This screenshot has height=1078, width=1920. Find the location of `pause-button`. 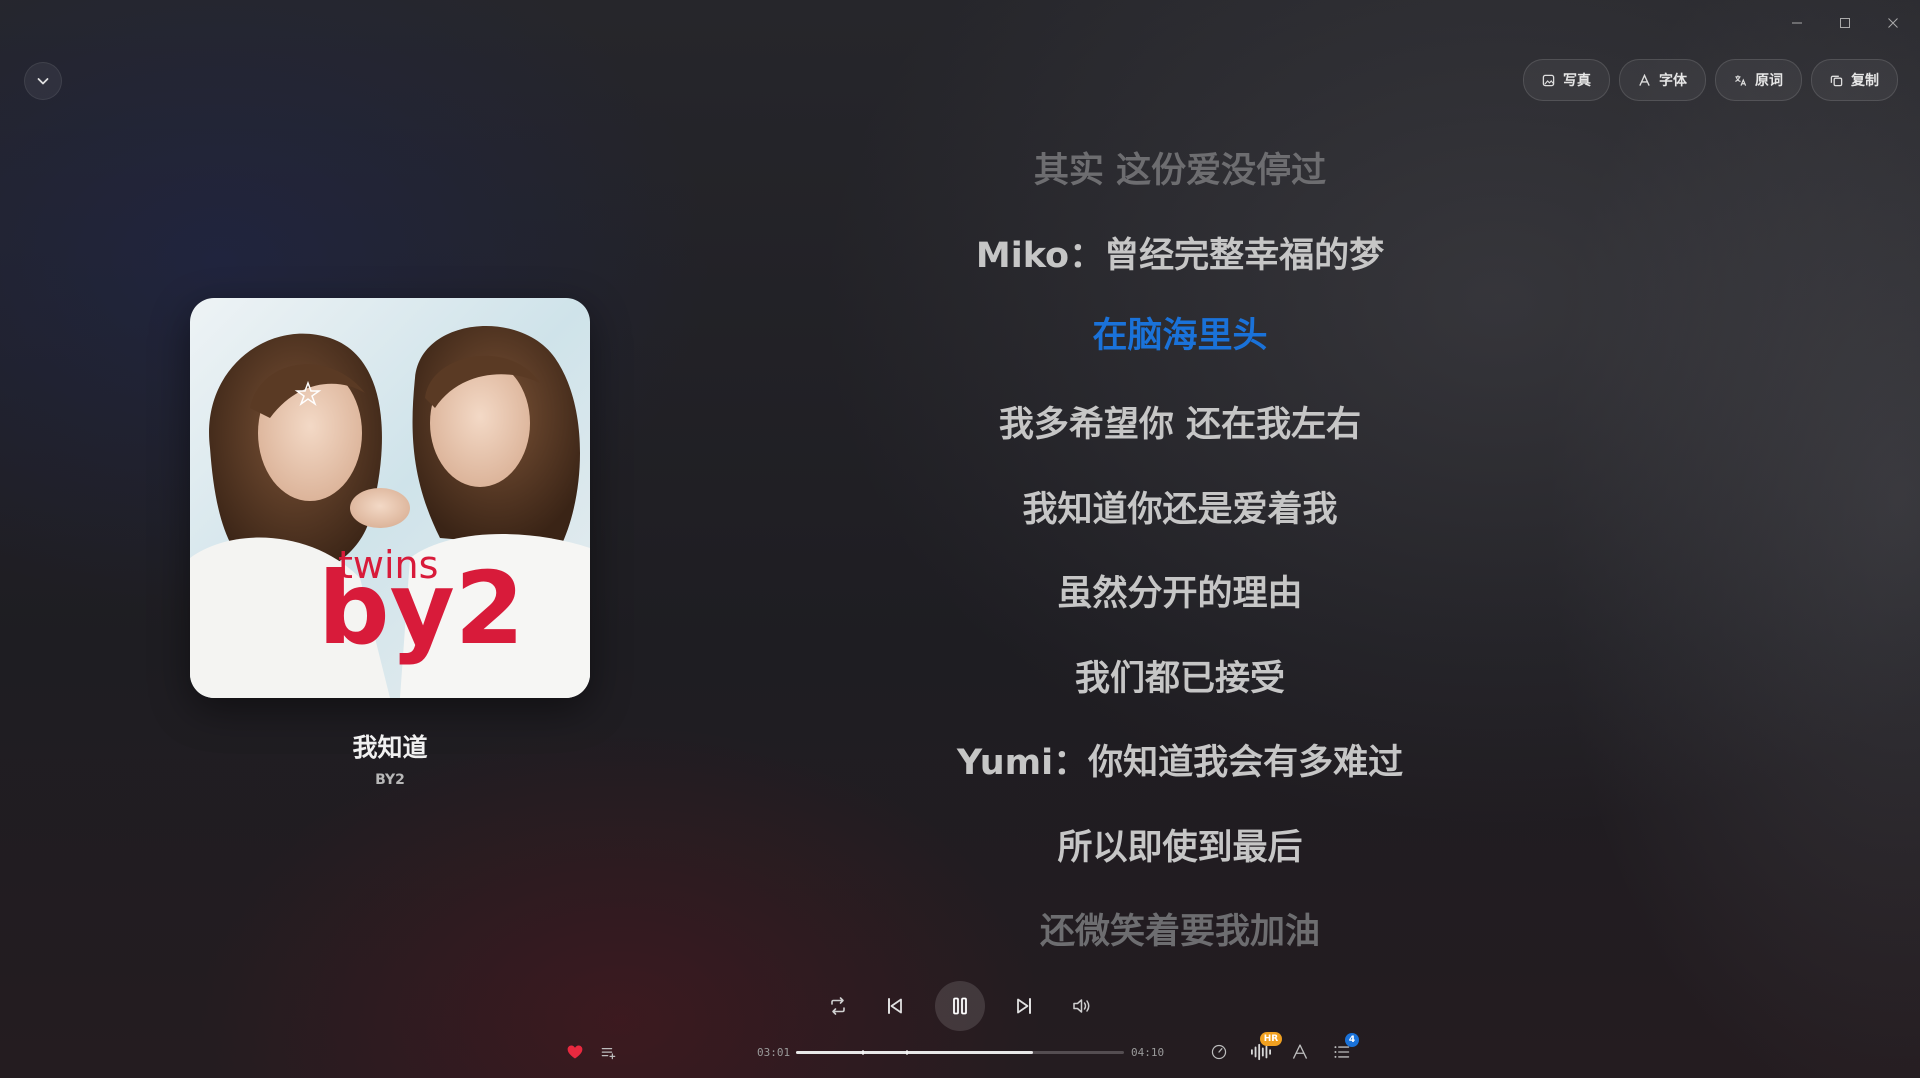

pause-button is located at coordinates (960, 1006).